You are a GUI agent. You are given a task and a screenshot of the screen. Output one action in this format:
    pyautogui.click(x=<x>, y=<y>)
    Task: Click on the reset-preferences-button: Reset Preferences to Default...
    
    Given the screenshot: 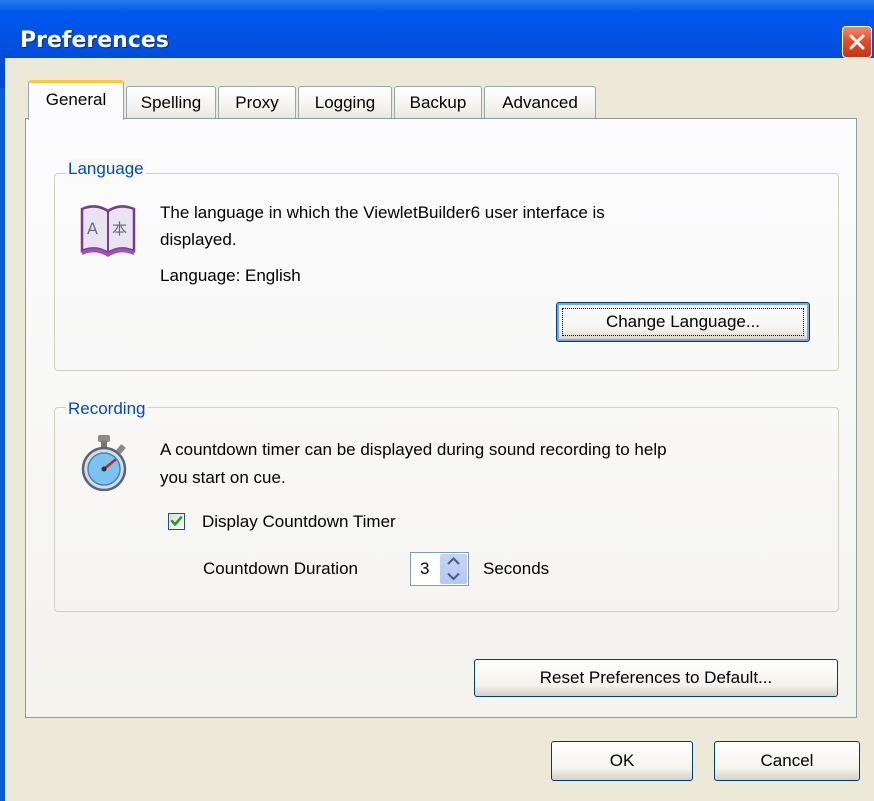 What is the action you would take?
    pyautogui.click(x=656, y=678)
    